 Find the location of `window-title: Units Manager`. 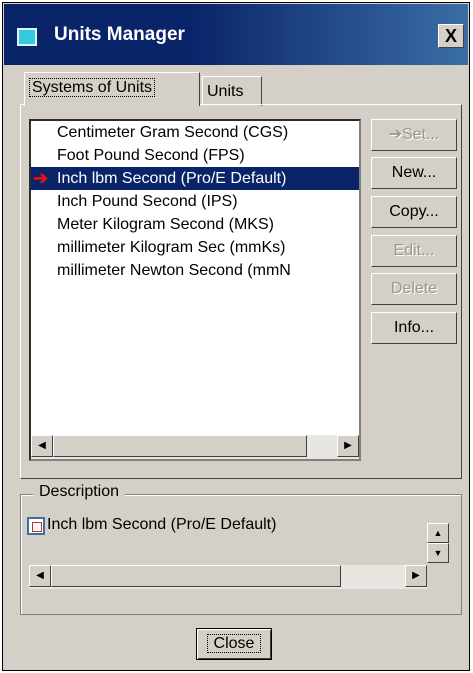

window-title: Units Manager is located at coordinates (119, 34).